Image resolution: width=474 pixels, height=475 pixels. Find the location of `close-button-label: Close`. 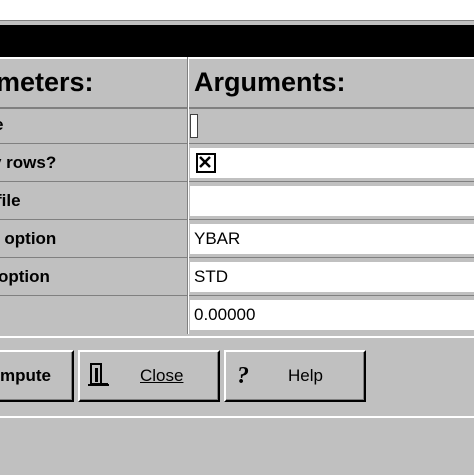

close-button-label: Close is located at coordinates (162, 375).